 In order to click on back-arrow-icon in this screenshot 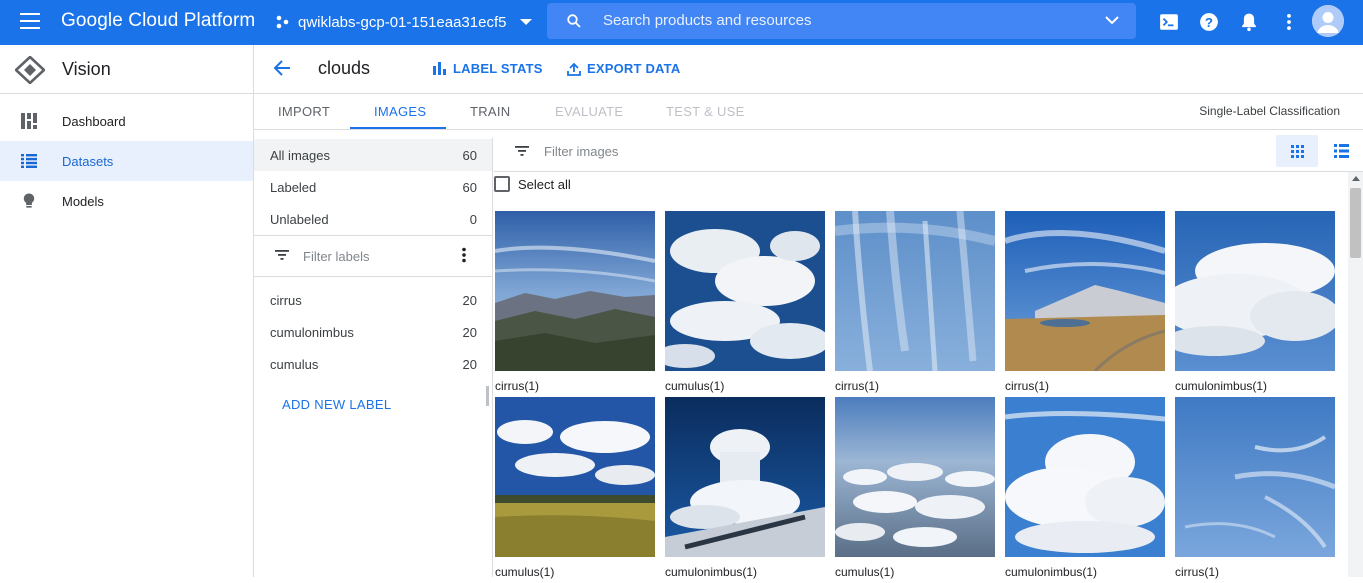, I will do `click(282, 68)`.